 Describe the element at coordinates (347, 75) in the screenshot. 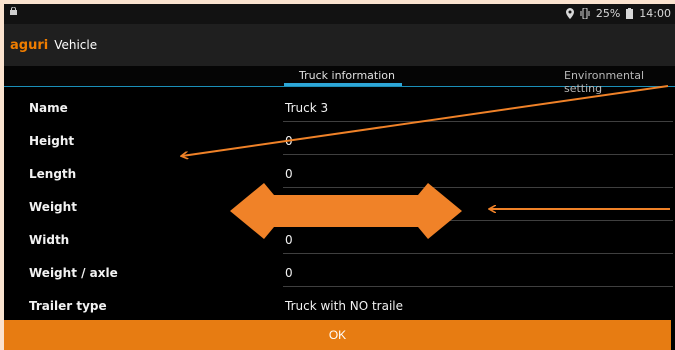

I see `tab-truck-information: Truck information` at that location.